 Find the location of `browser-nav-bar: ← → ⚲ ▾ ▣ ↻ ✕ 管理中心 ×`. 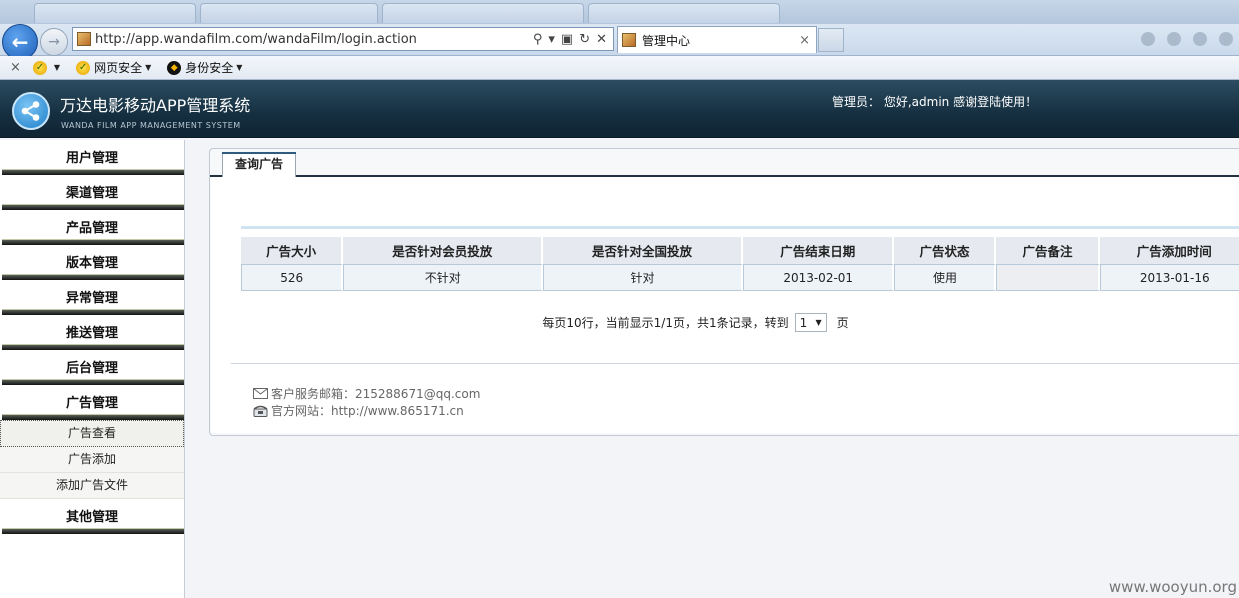

browser-nav-bar: ← → ⚲ ▾ ▣ ↻ ✕ 管理中心 × is located at coordinates (619, 42).